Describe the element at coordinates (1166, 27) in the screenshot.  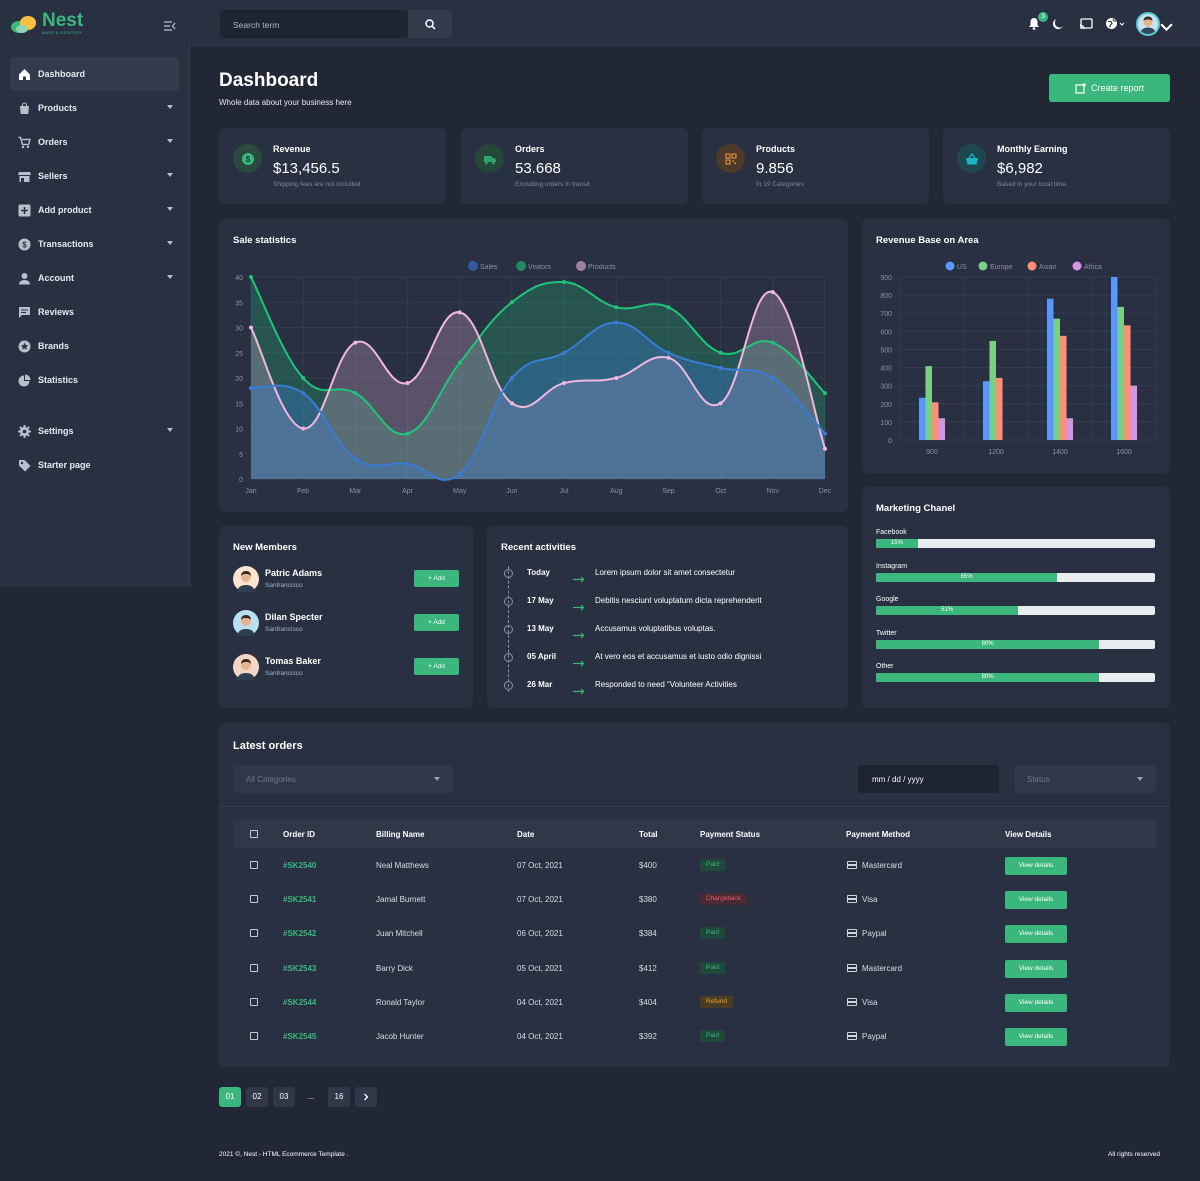
I see `chevron-down-icon` at that location.